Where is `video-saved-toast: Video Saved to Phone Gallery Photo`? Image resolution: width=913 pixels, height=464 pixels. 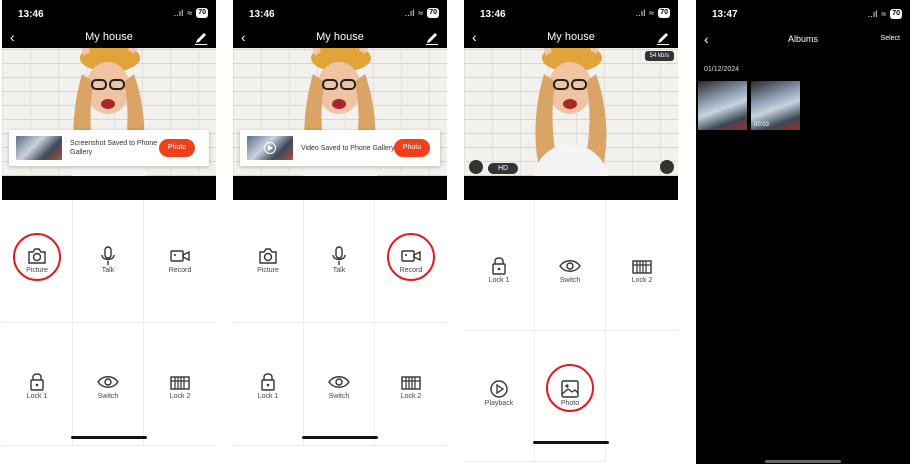
video-saved-toast: Video Saved to Phone Gallery Photo is located at coordinates (340, 148).